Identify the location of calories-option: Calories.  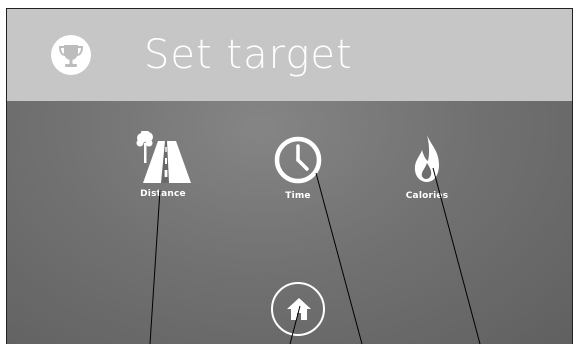
(427, 167).